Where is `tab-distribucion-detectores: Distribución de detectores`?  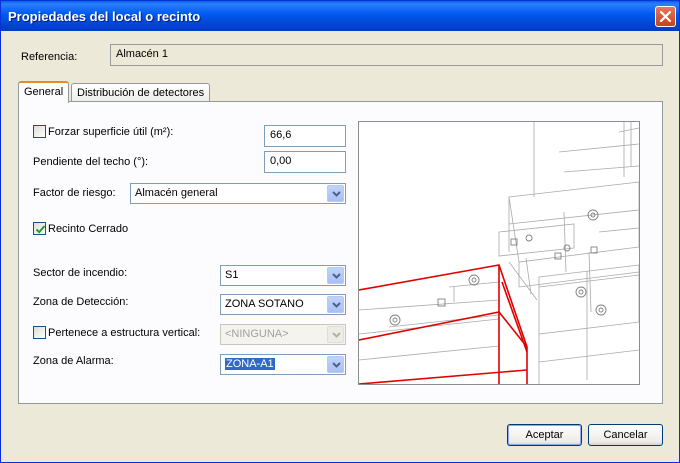
tab-distribucion-detectores: Distribución de detectores is located at coordinates (141, 93).